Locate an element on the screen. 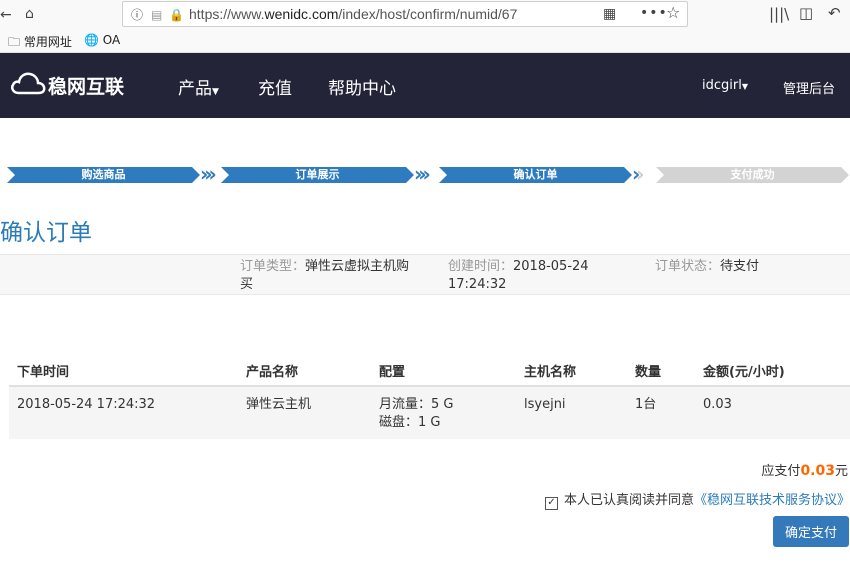 This screenshot has height=573, width=850. folder-icon: 🗀 is located at coordinates (14, 42).